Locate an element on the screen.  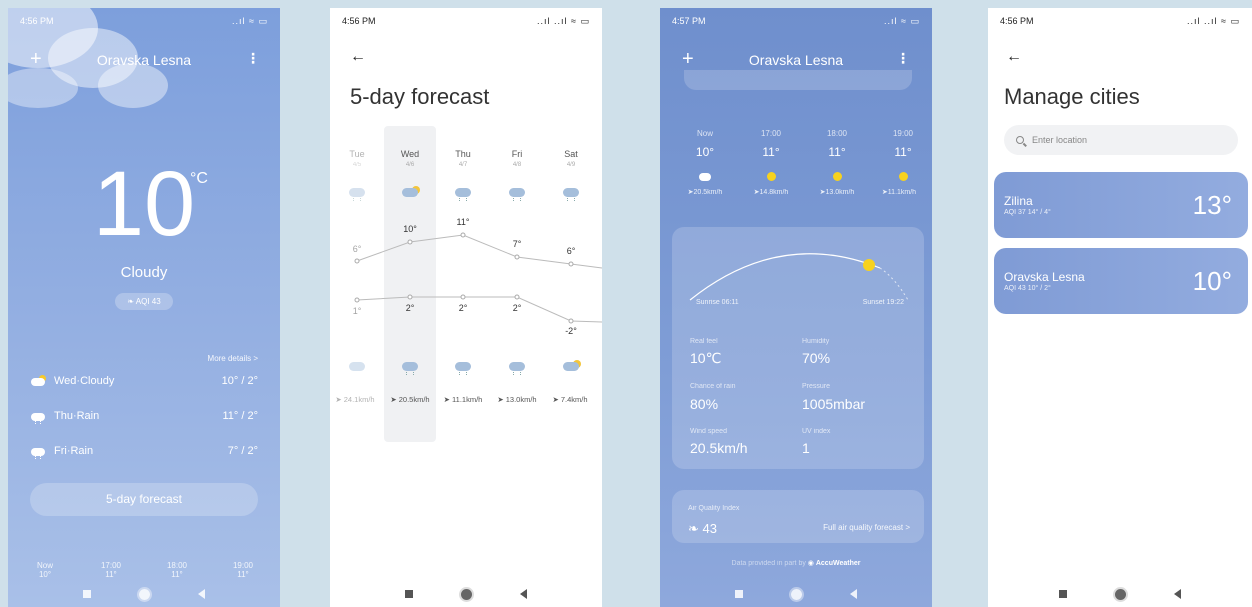
aqi-badge: ❧ AQI 43 is located at coordinates (144, 301).